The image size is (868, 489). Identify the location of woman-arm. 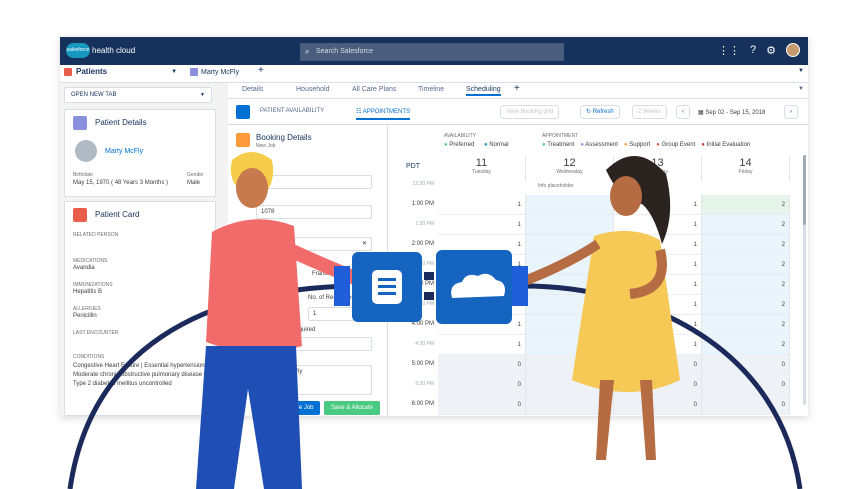
(560, 263).